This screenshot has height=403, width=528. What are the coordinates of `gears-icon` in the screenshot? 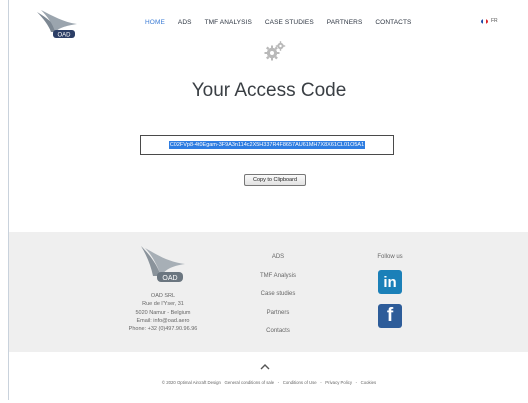 It's located at (275, 51).